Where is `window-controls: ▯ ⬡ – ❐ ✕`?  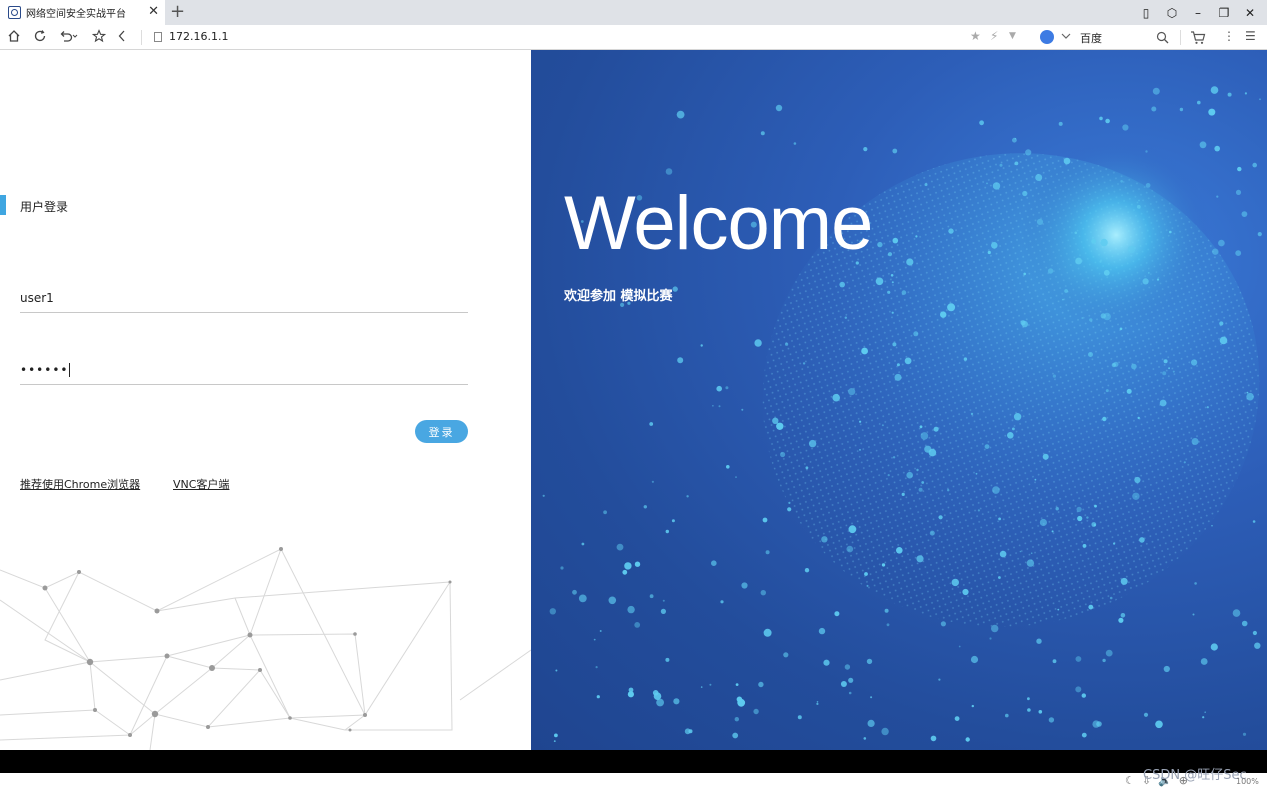 window-controls: ▯ ⬡ – ❐ ✕ is located at coordinates (1198, 12).